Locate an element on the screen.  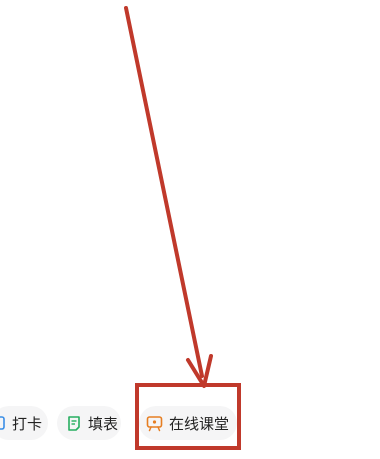
bottom-toolbar: 打卡 填表 在线课堂 is located at coordinates (190, 426).